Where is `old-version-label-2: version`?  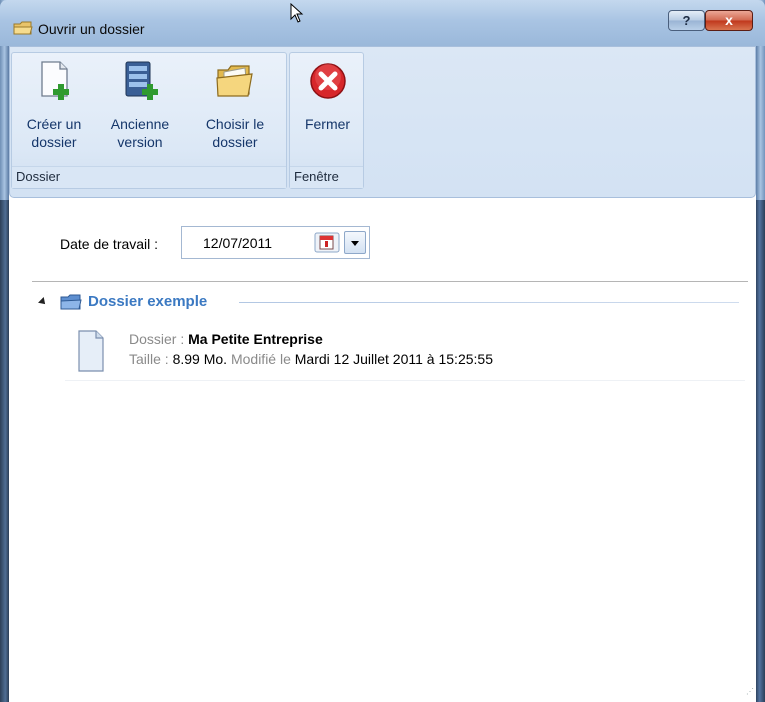 old-version-label-2: version is located at coordinates (140, 142).